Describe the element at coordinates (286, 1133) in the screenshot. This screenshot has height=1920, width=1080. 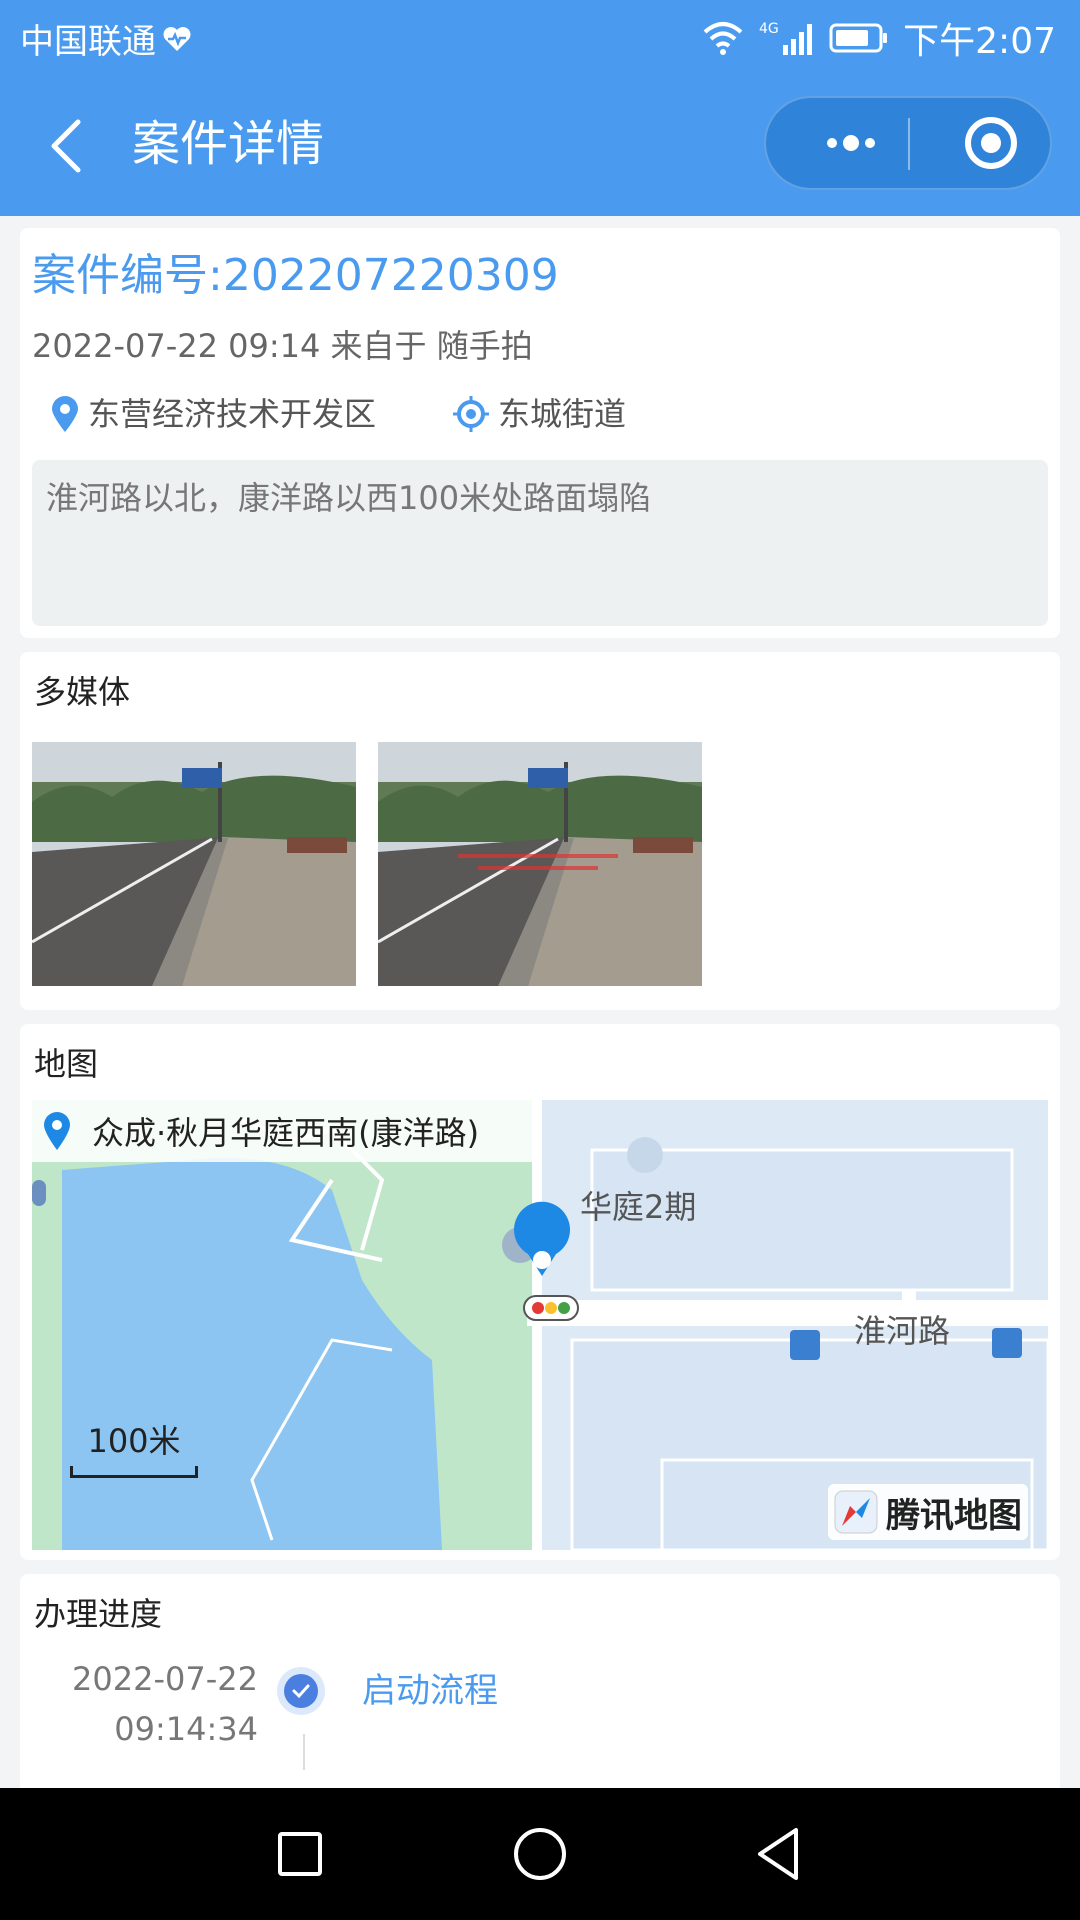
I see `map-location-name: 众成·秋月华庭西南(康洋路)` at that location.